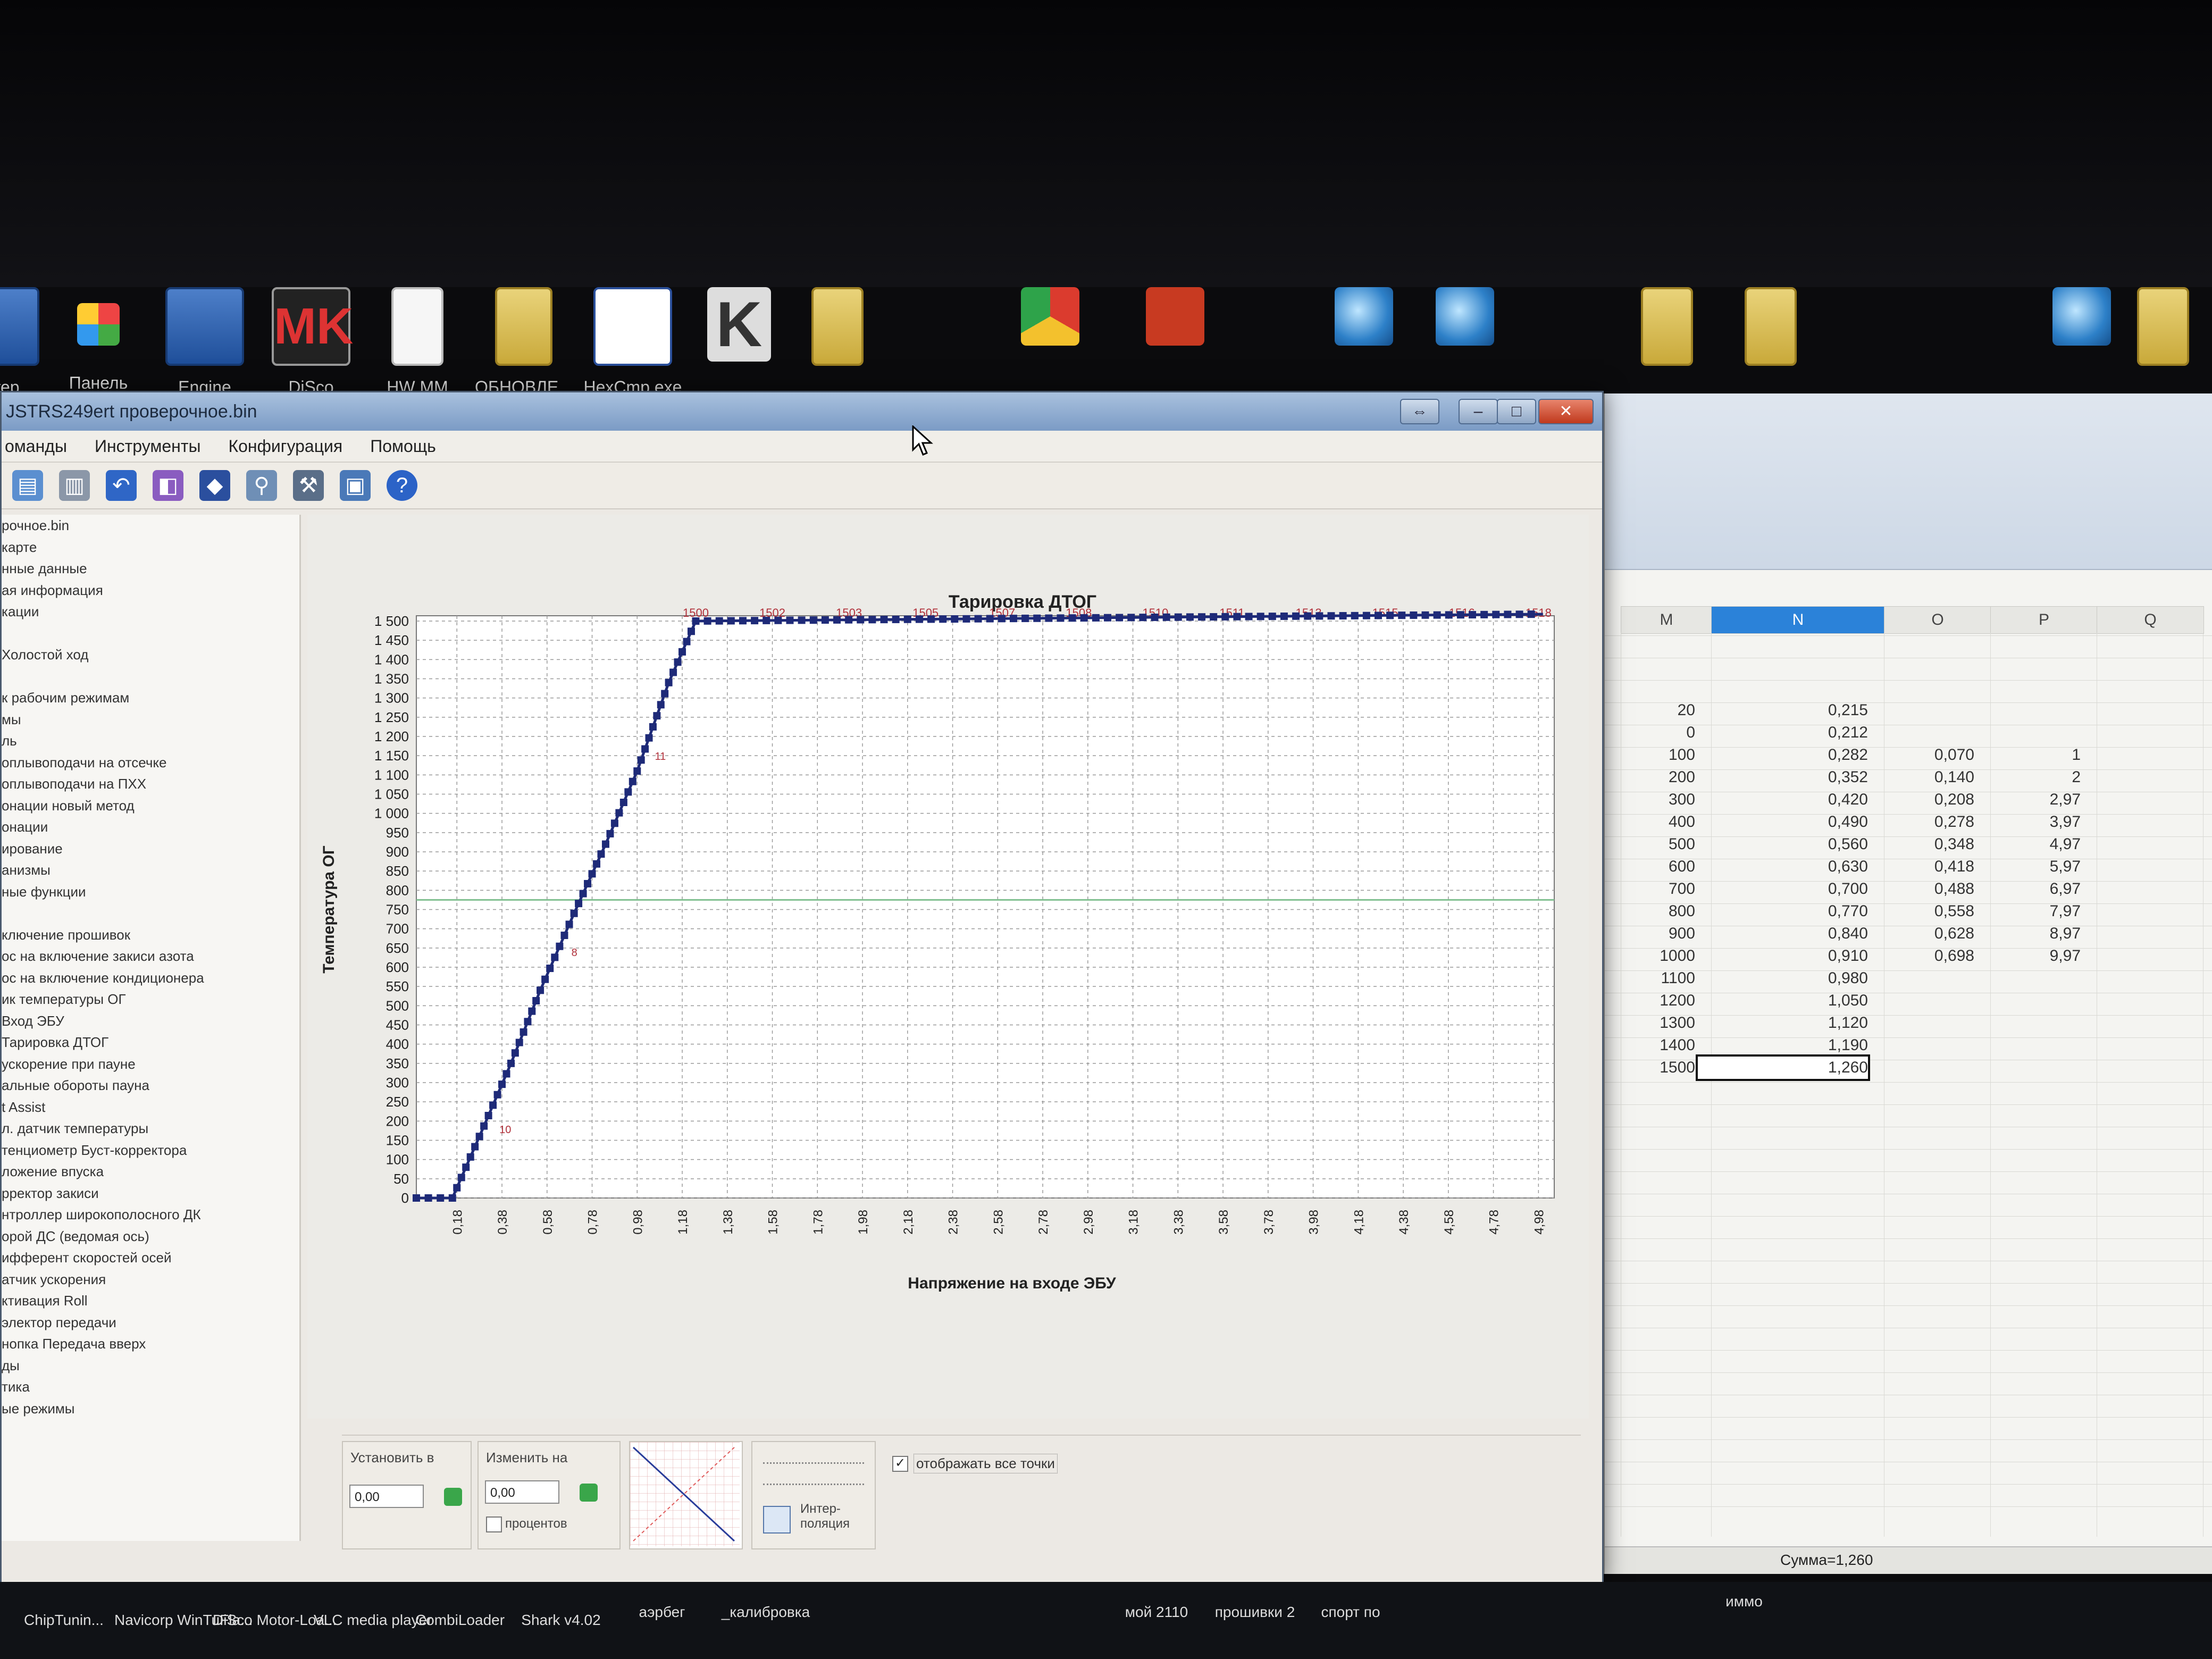 This screenshot has width=2212, height=1659. What do you see at coordinates (1820, 867) in the screenshot?
I see `table-cell: 0,630` at bounding box center [1820, 867].